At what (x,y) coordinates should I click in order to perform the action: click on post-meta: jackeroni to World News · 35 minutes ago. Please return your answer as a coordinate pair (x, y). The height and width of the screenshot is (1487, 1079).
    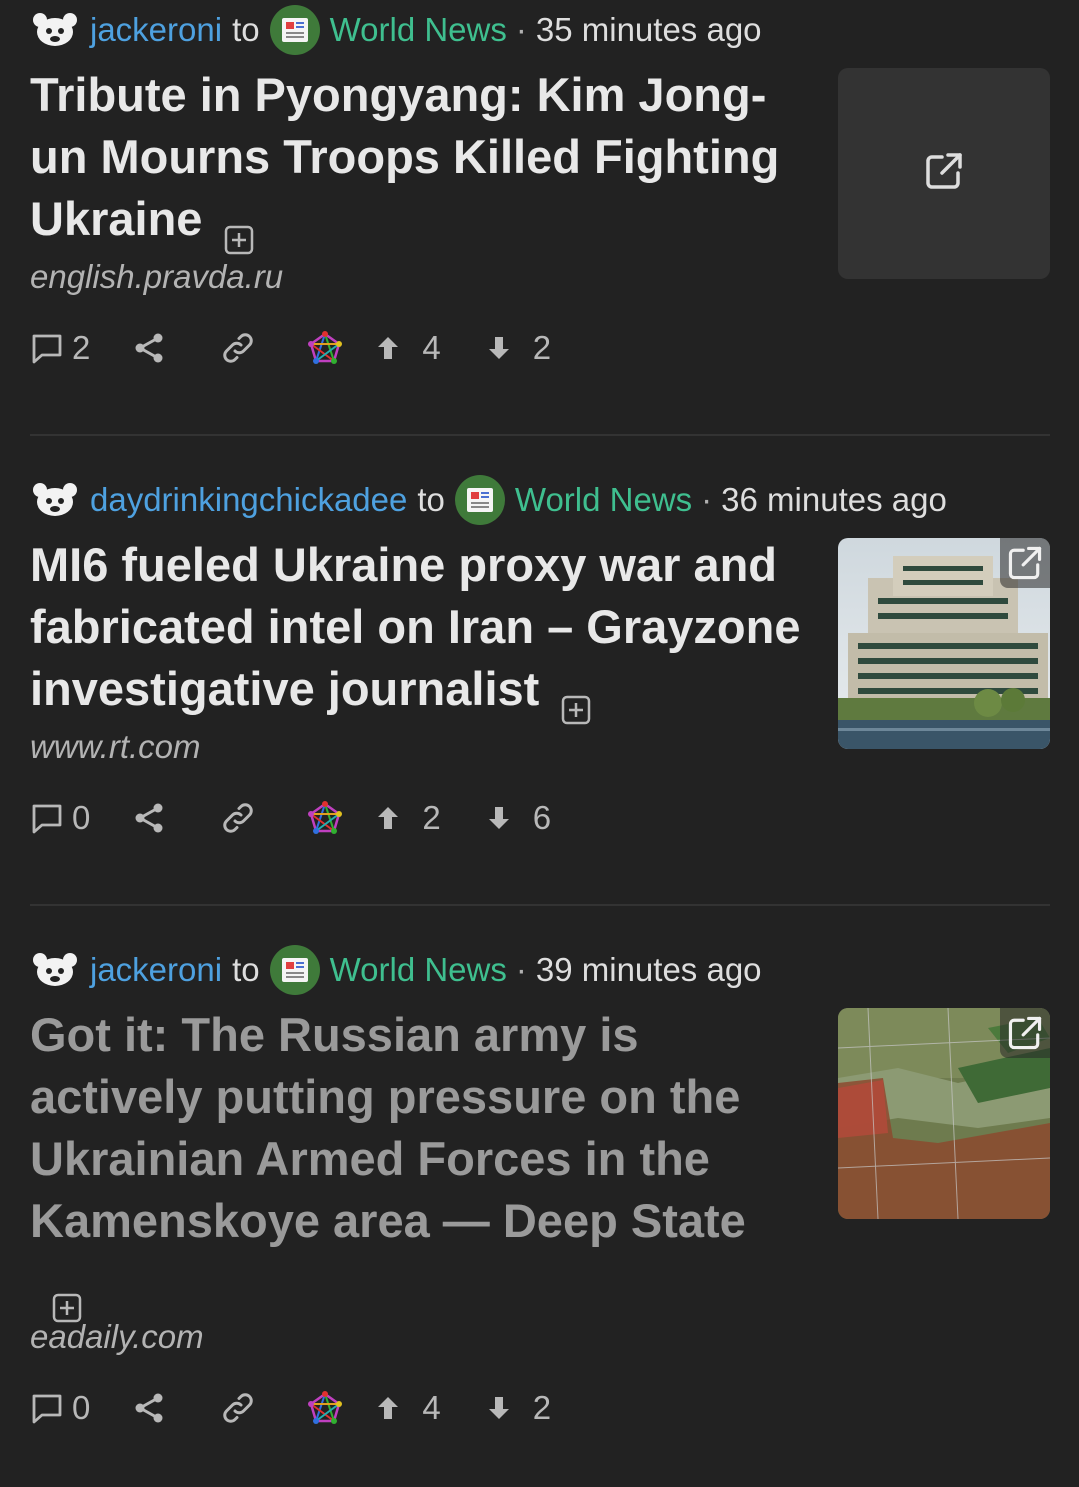
    Looking at the image, I should click on (396, 30).